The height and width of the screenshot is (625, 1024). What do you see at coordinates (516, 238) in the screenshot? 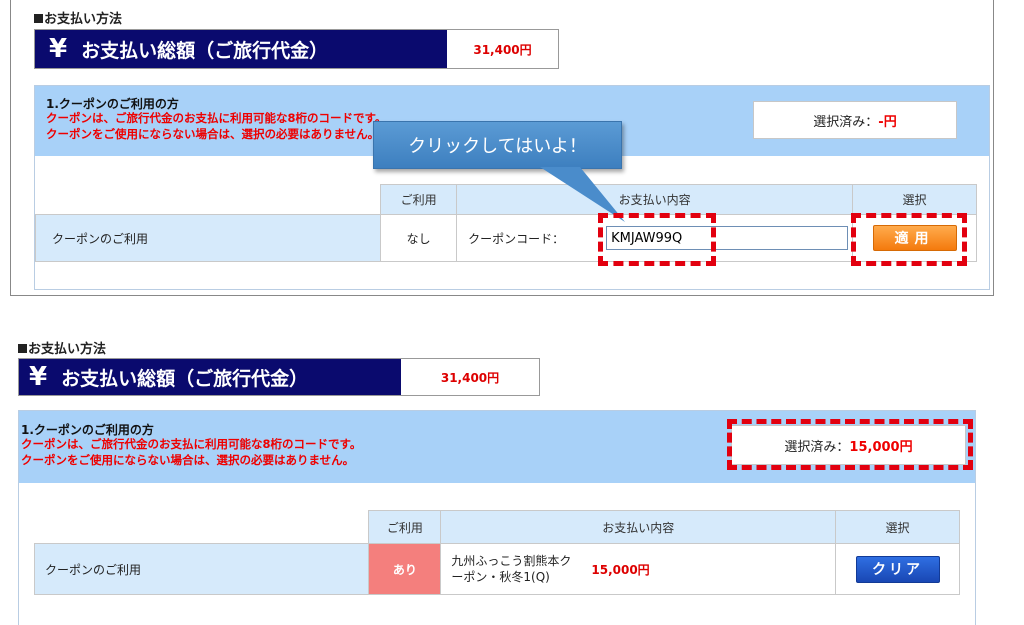
I see `coupon-code-label: クーポンコード：` at bounding box center [516, 238].